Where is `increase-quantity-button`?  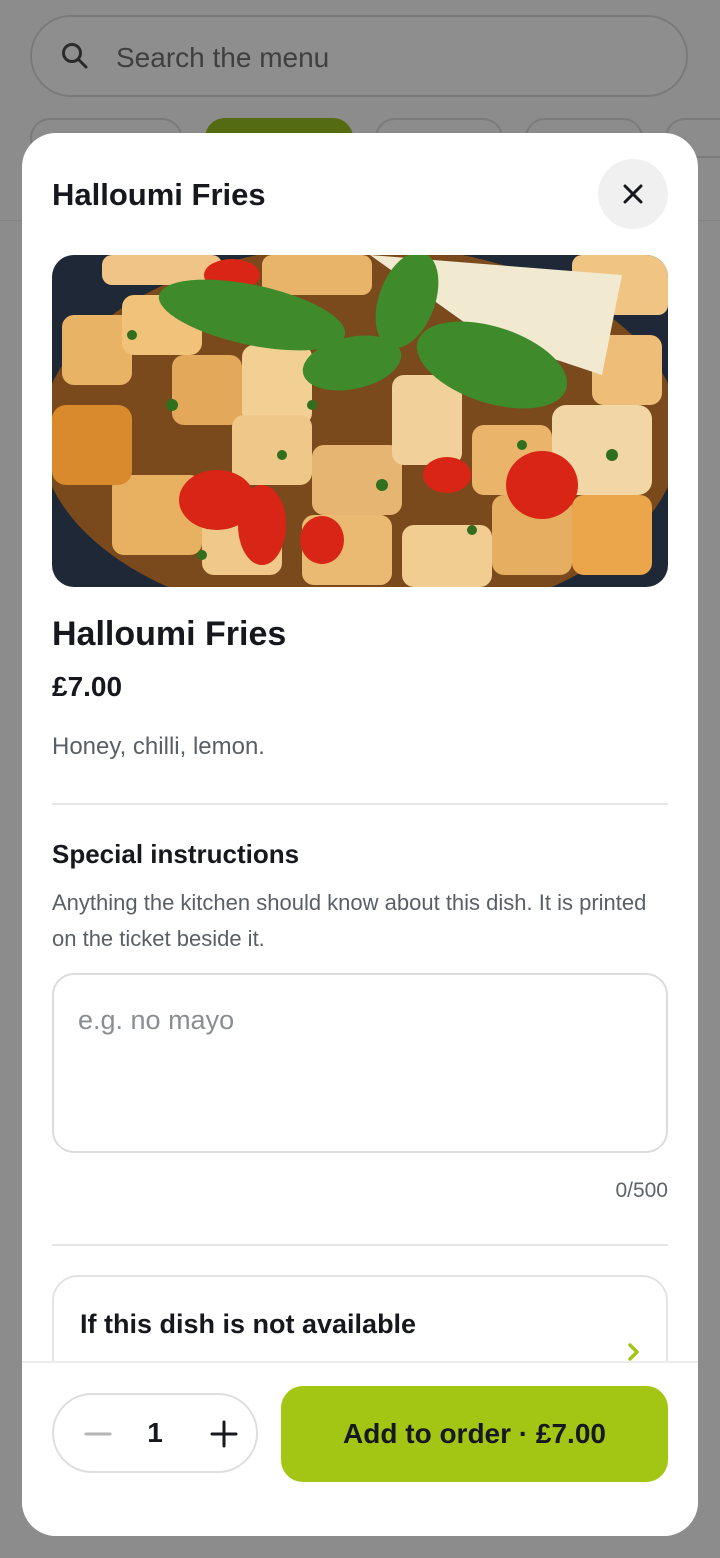
increase-quantity-button is located at coordinates (218, 1433).